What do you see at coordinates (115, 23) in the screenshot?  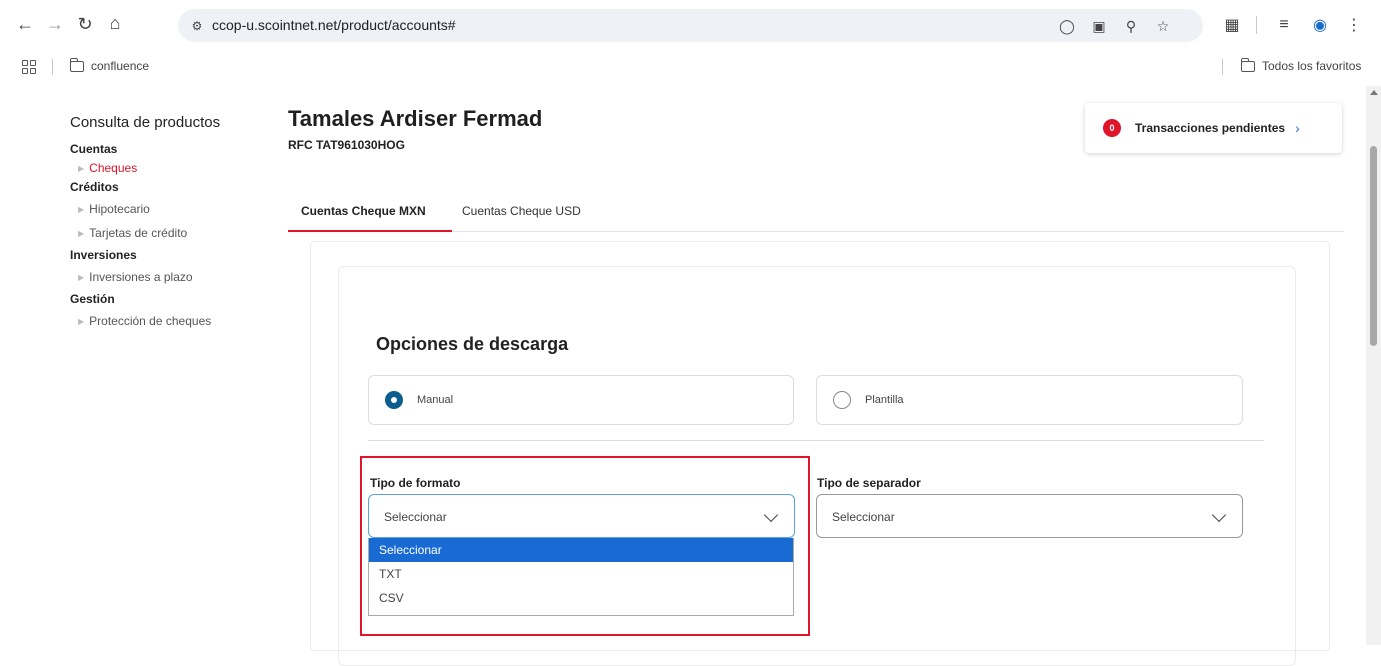 I see `home-icon: ⌂` at bounding box center [115, 23].